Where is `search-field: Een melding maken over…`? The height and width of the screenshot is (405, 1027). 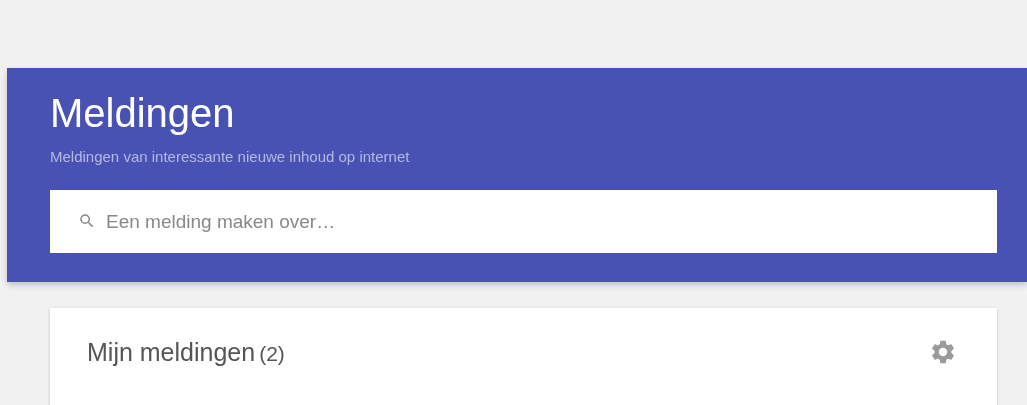 search-field: Een melding maken over… is located at coordinates (523, 221).